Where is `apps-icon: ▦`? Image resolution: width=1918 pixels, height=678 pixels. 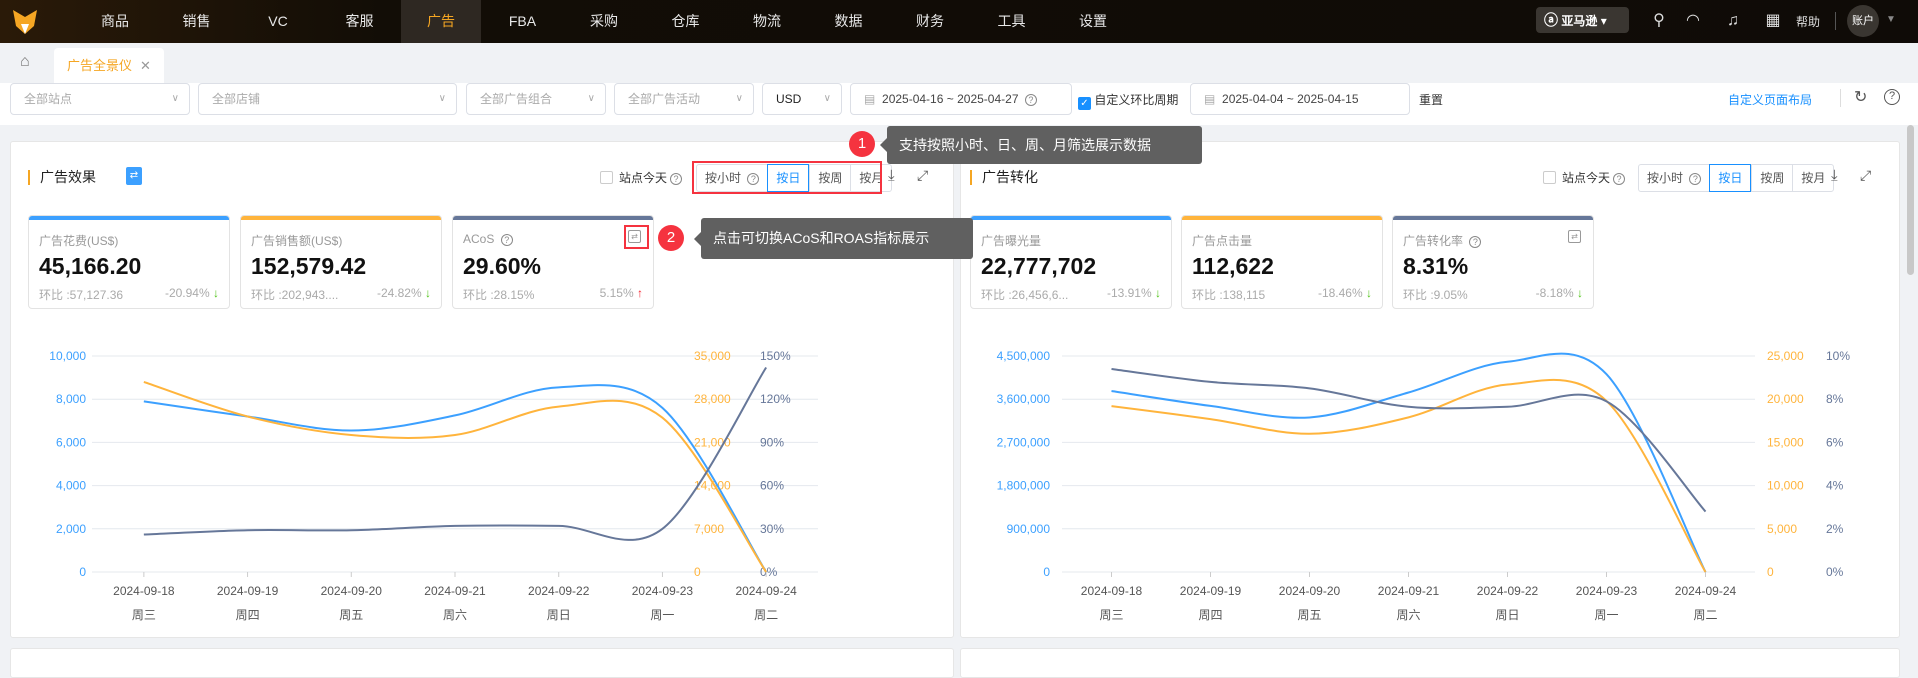 apps-icon: ▦ is located at coordinates (1773, 21).